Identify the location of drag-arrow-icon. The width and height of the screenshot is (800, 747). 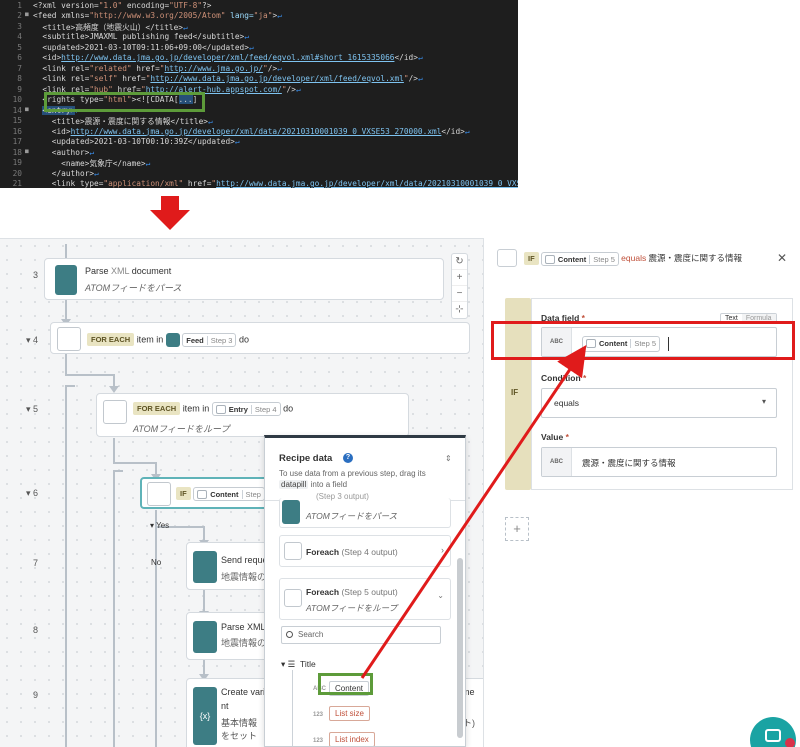
(473, 512).